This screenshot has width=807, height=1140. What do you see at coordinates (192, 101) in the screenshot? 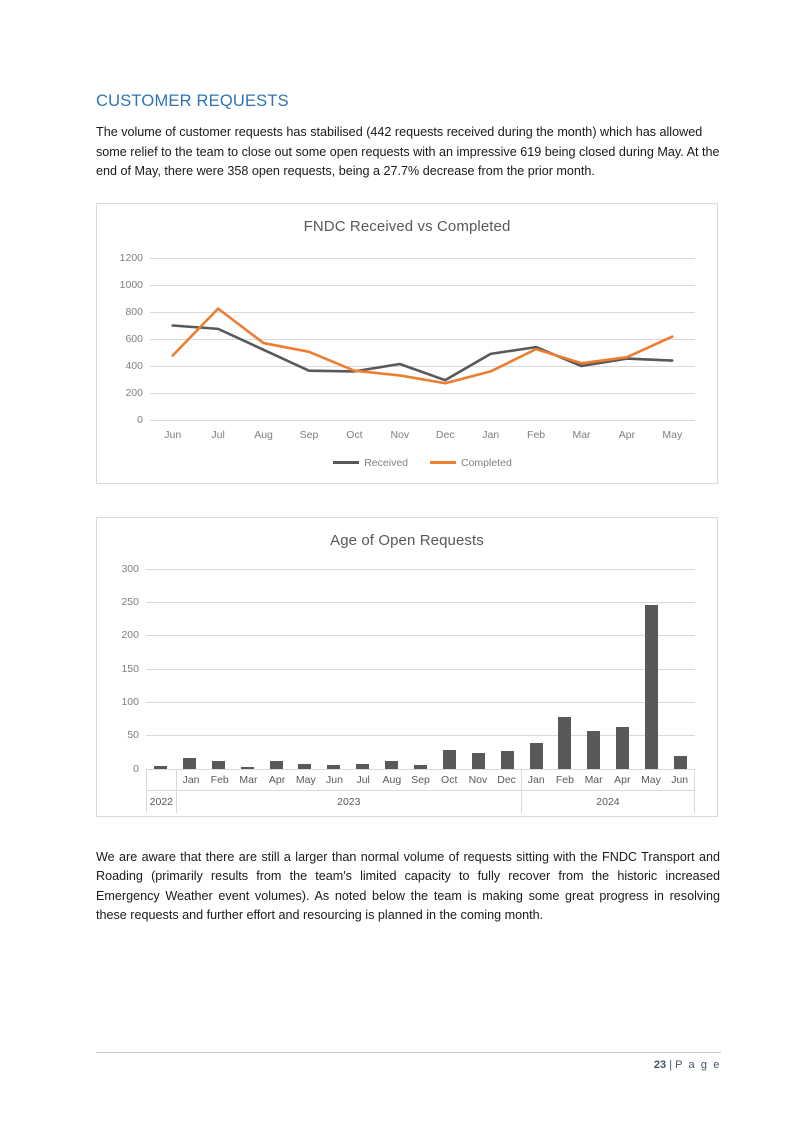
I see `page-title: CUSTOMER REQUESTS` at bounding box center [192, 101].